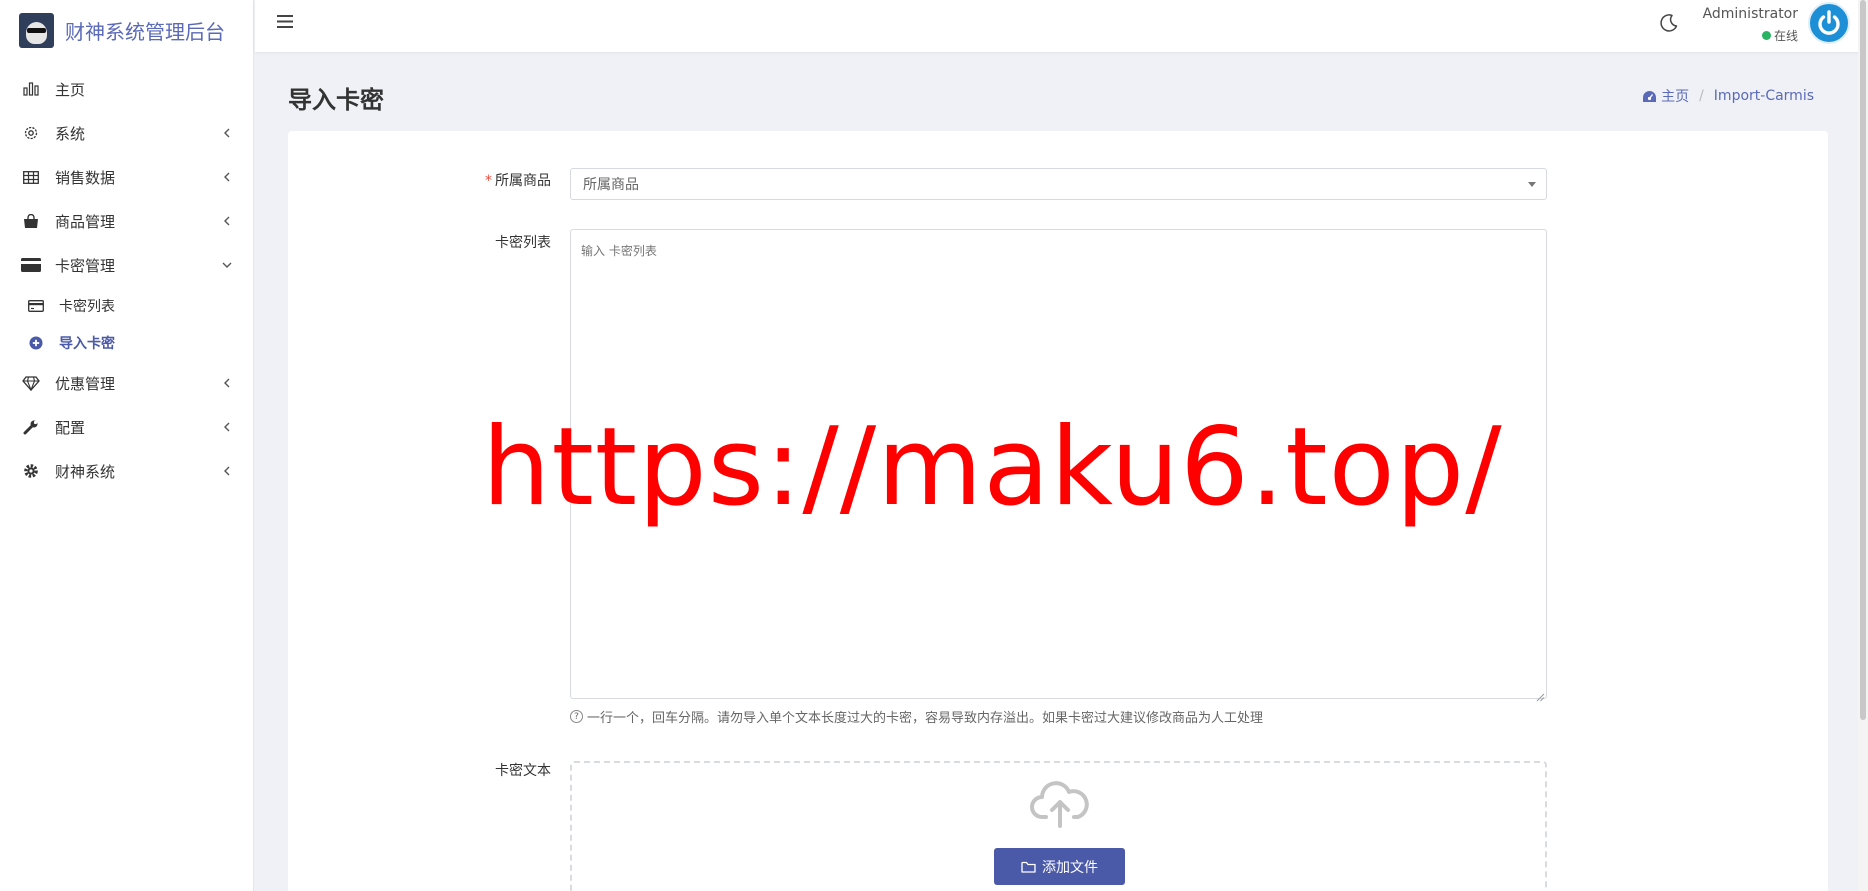 This screenshot has height=891, width=1868. Describe the element at coordinates (1763, 96) in the screenshot. I see `breadcrumb-current: Import-Carmis` at that location.